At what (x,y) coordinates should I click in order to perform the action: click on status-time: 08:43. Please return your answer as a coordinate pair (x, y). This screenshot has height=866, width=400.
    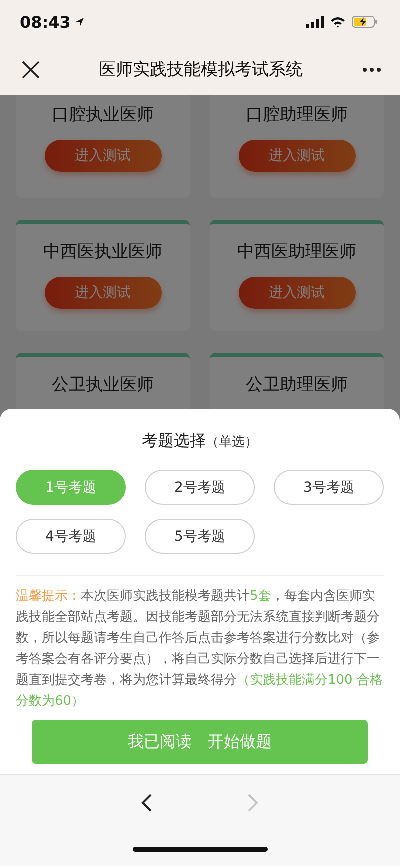
    Looking at the image, I should click on (45, 22).